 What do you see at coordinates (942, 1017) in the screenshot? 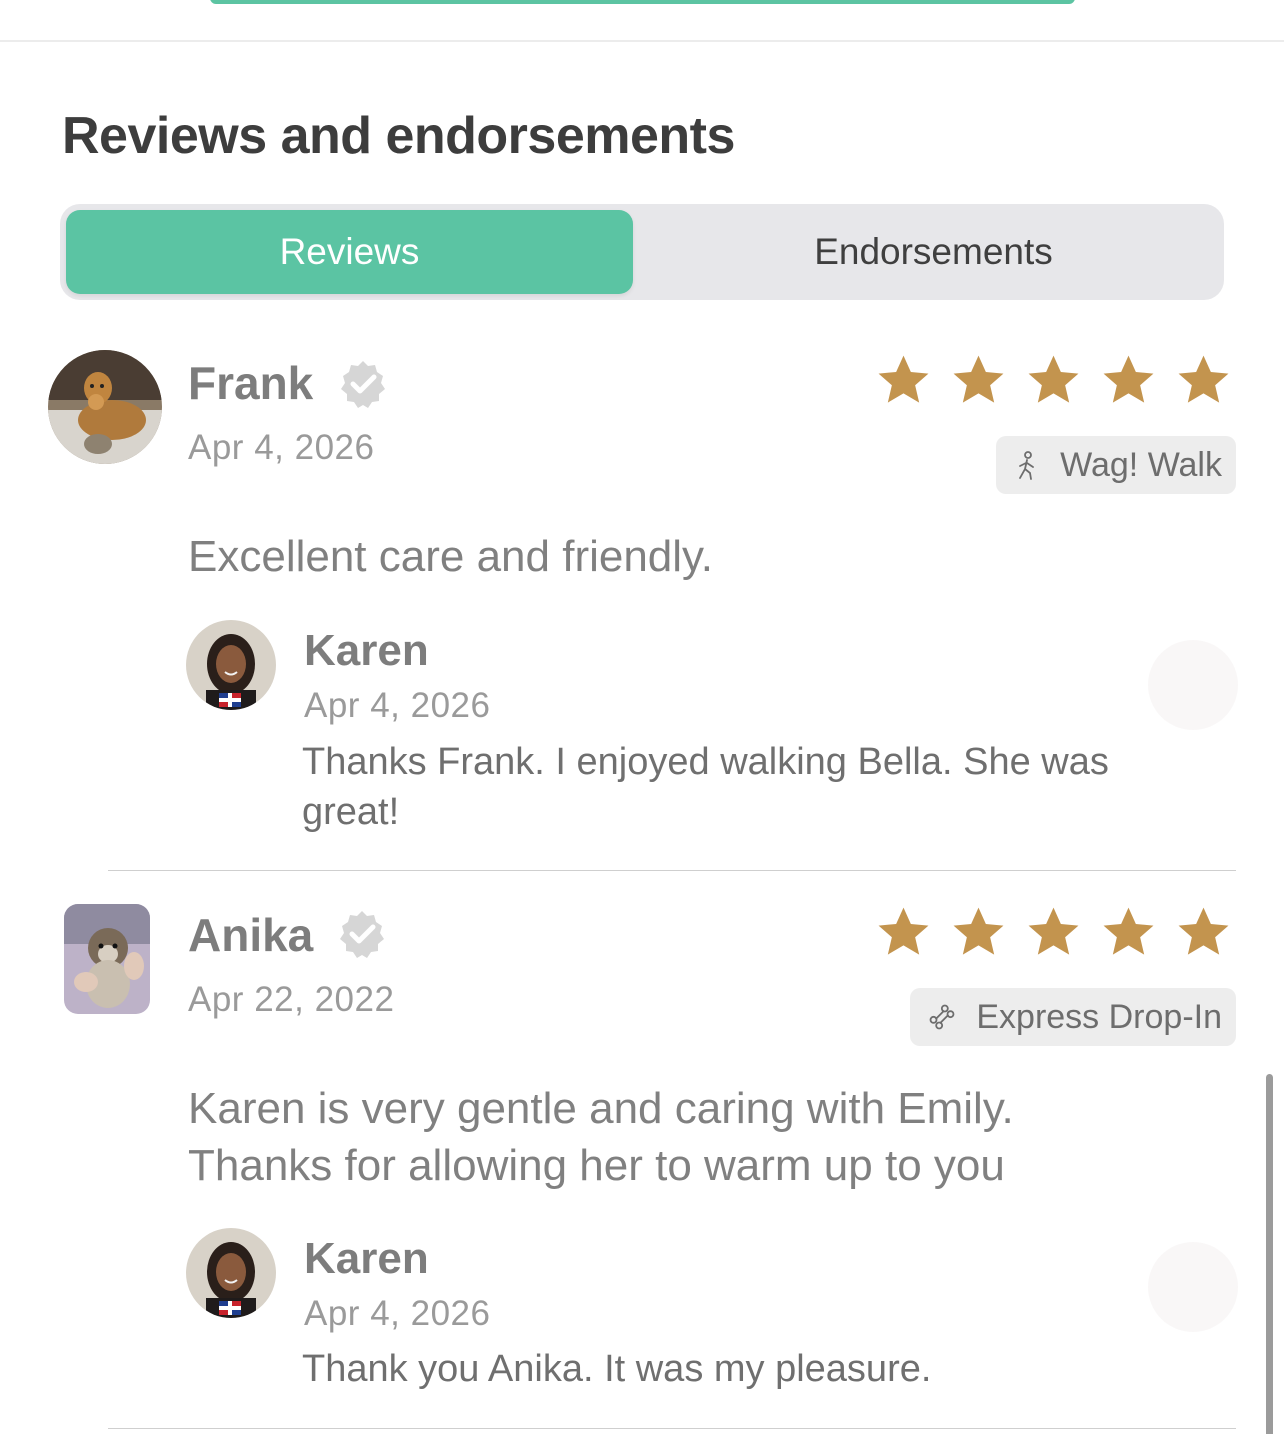
I see `dog-bone-icon` at bounding box center [942, 1017].